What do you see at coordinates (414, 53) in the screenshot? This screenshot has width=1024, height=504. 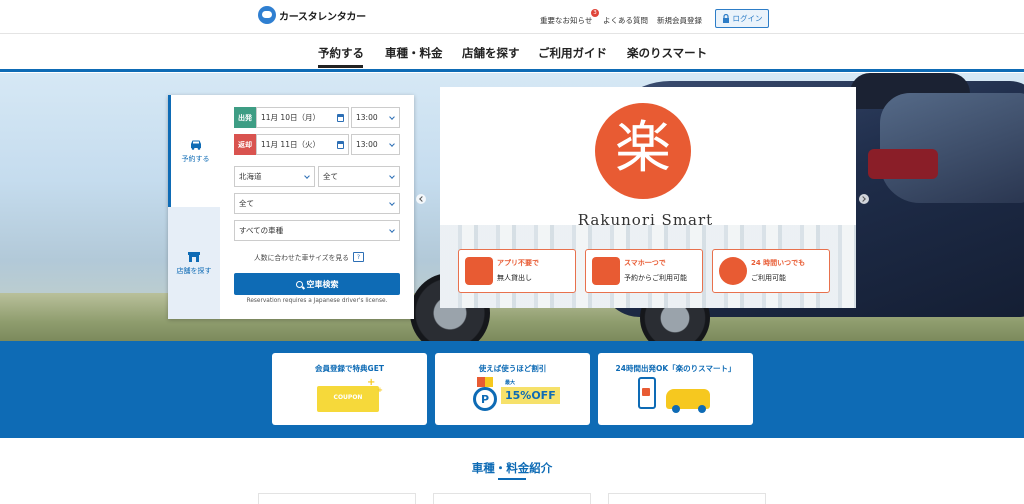 I see `nav-car-types: 車種・料金` at bounding box center [414, 53].